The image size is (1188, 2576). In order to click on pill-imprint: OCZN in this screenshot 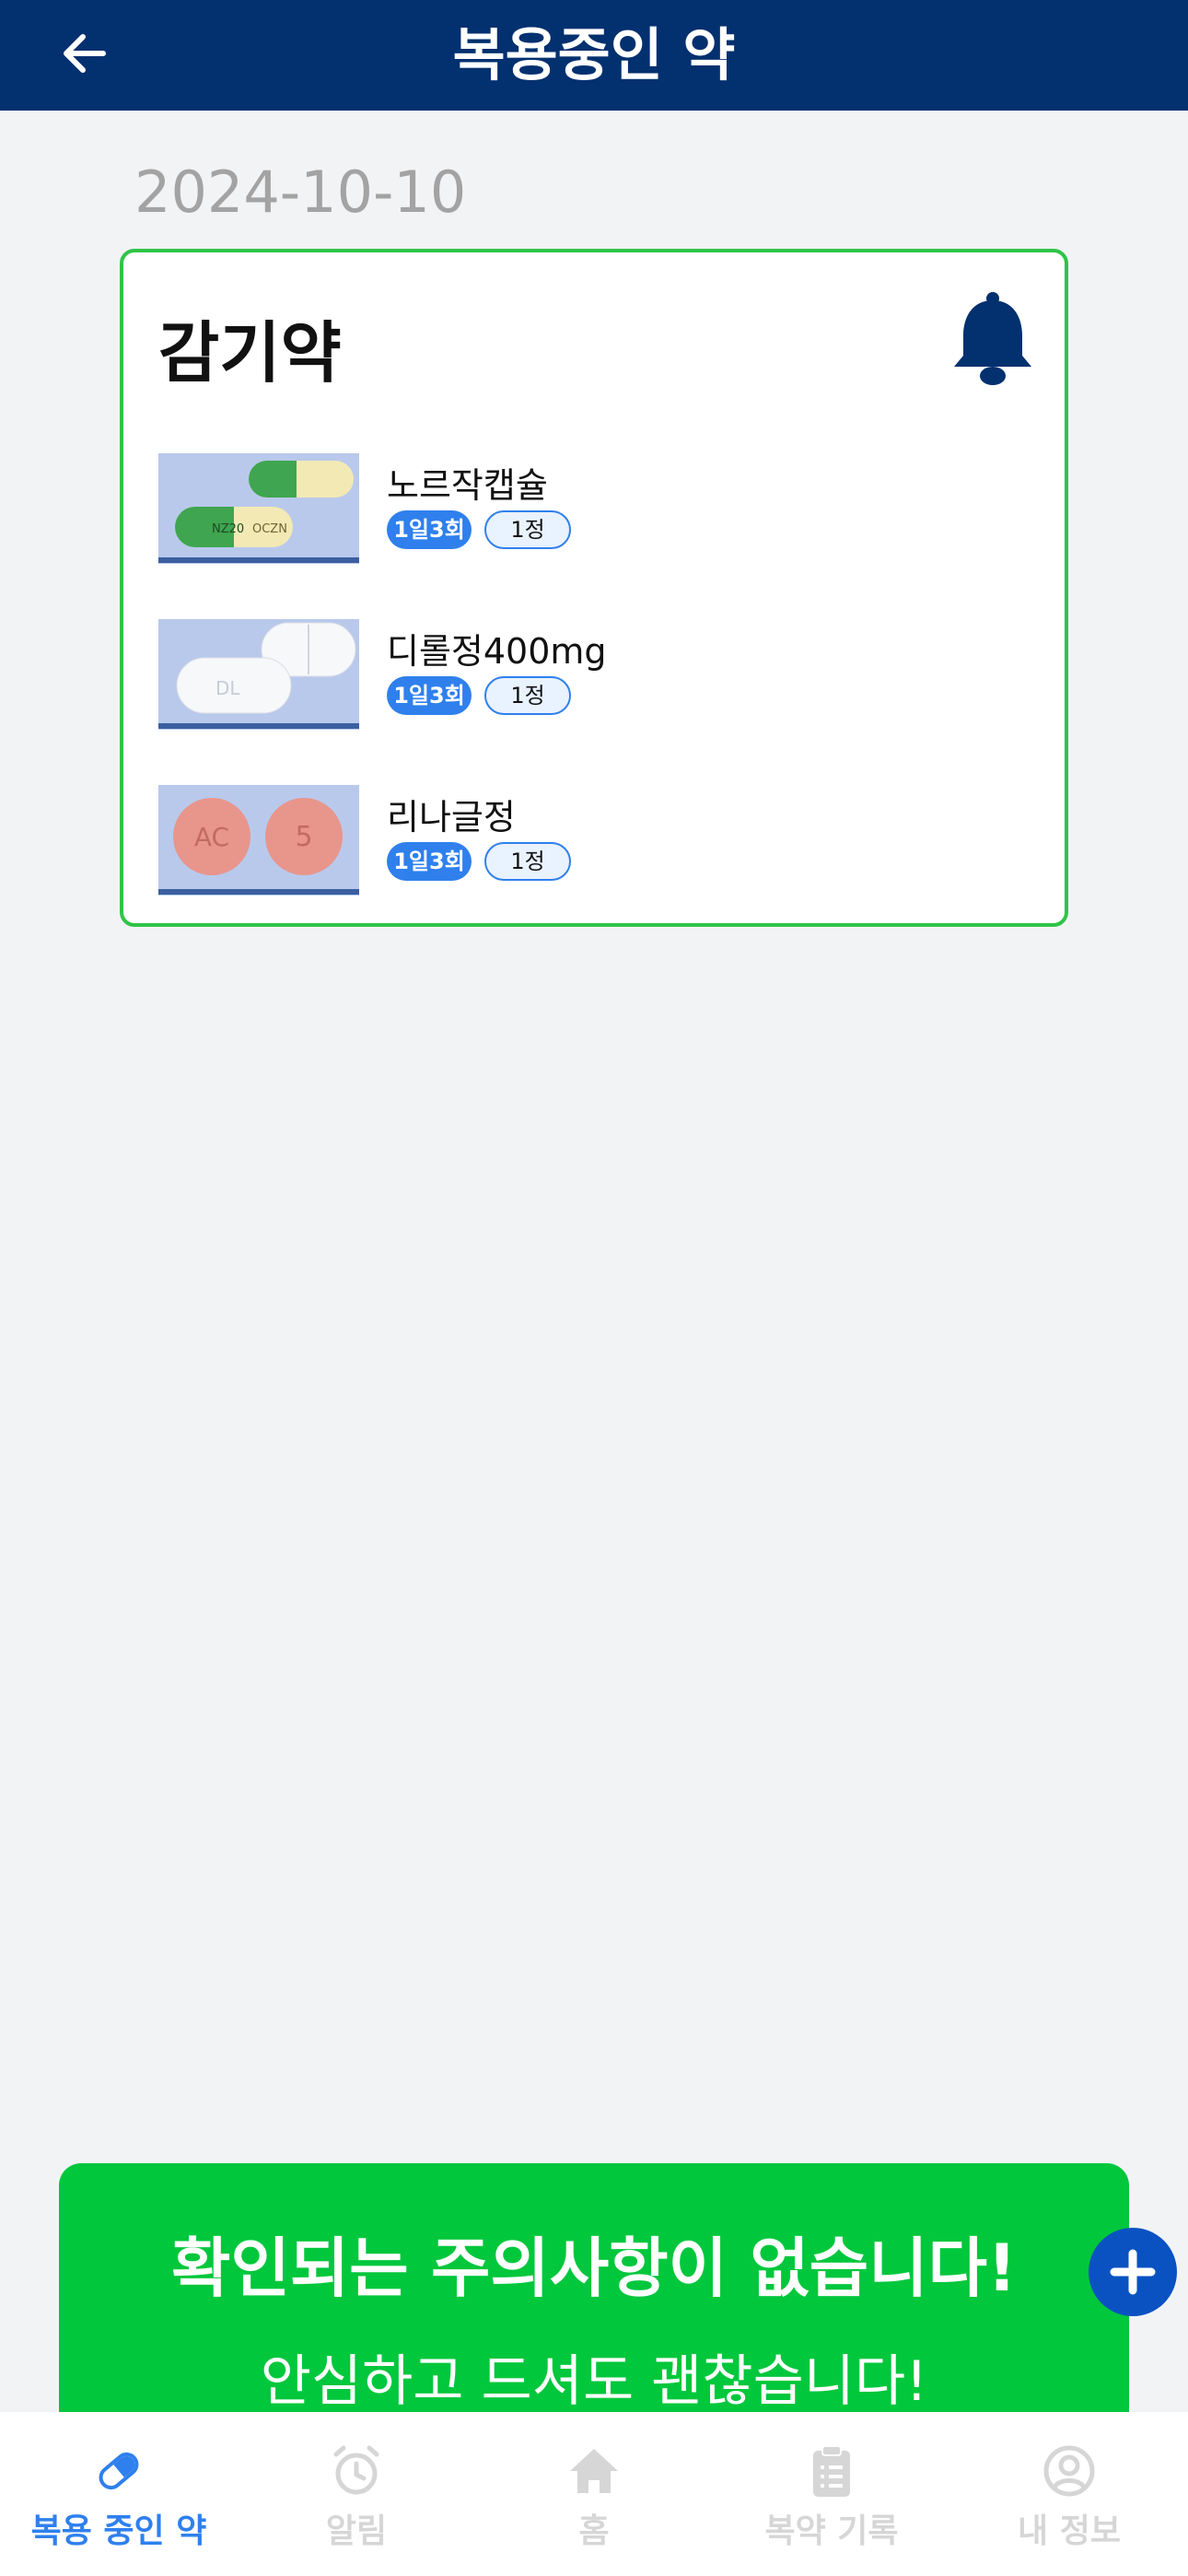, I will do `click(269, 529)`.